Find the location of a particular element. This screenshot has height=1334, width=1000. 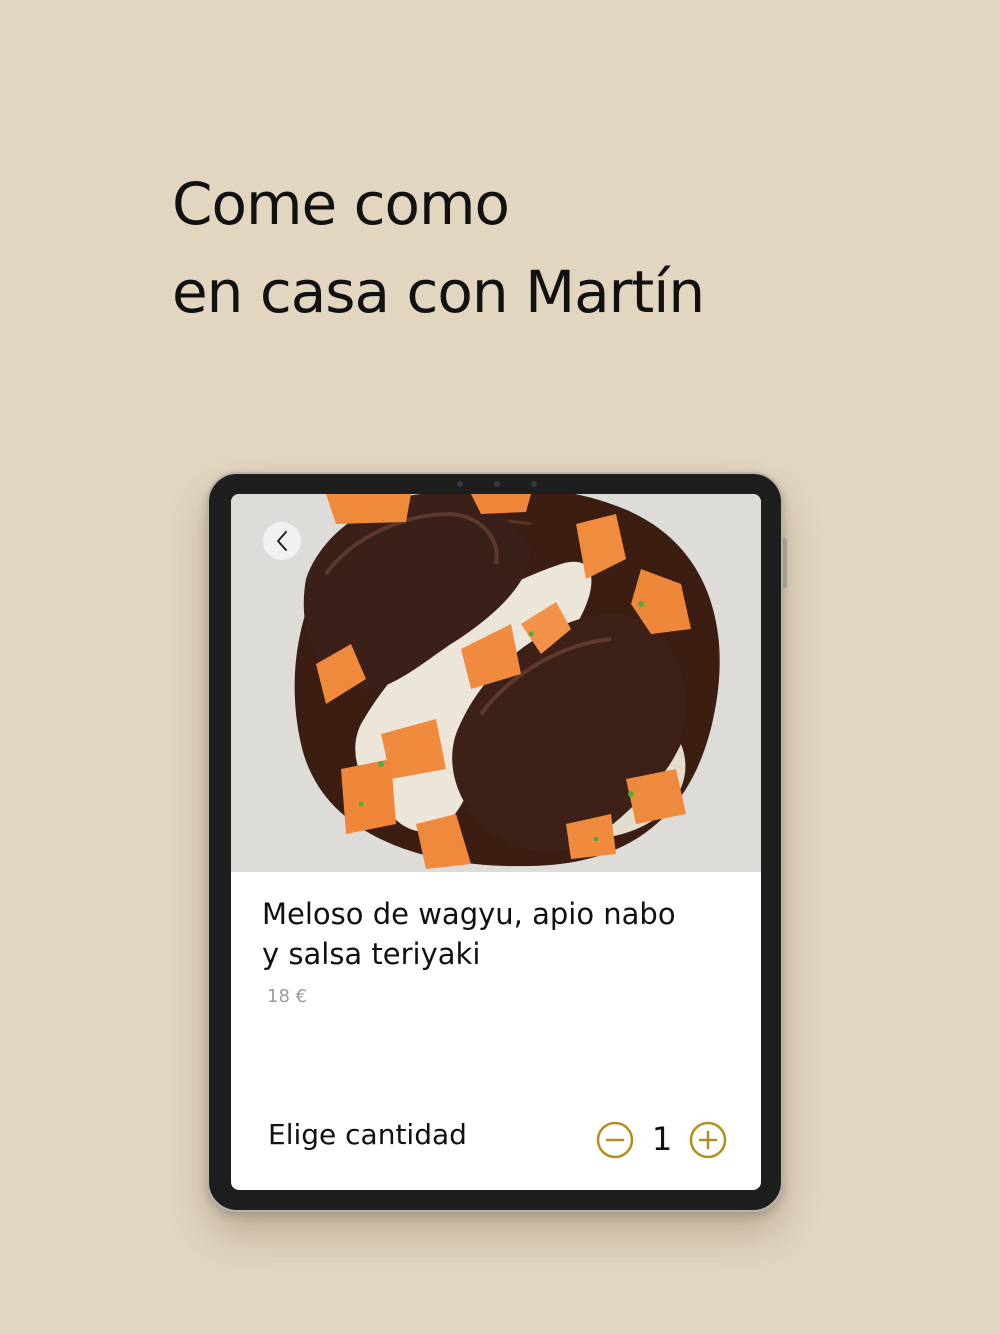

quantity-stepper: 1 is located at coordinates (662, 1139).